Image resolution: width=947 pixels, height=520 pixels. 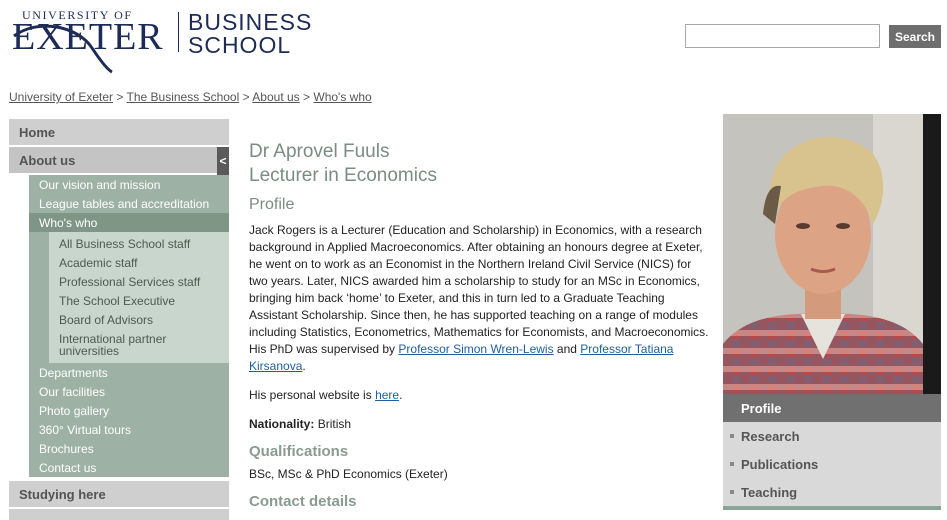 I want to click on nav-item-vision: Our vision and mission, so click(x=129, y=184).